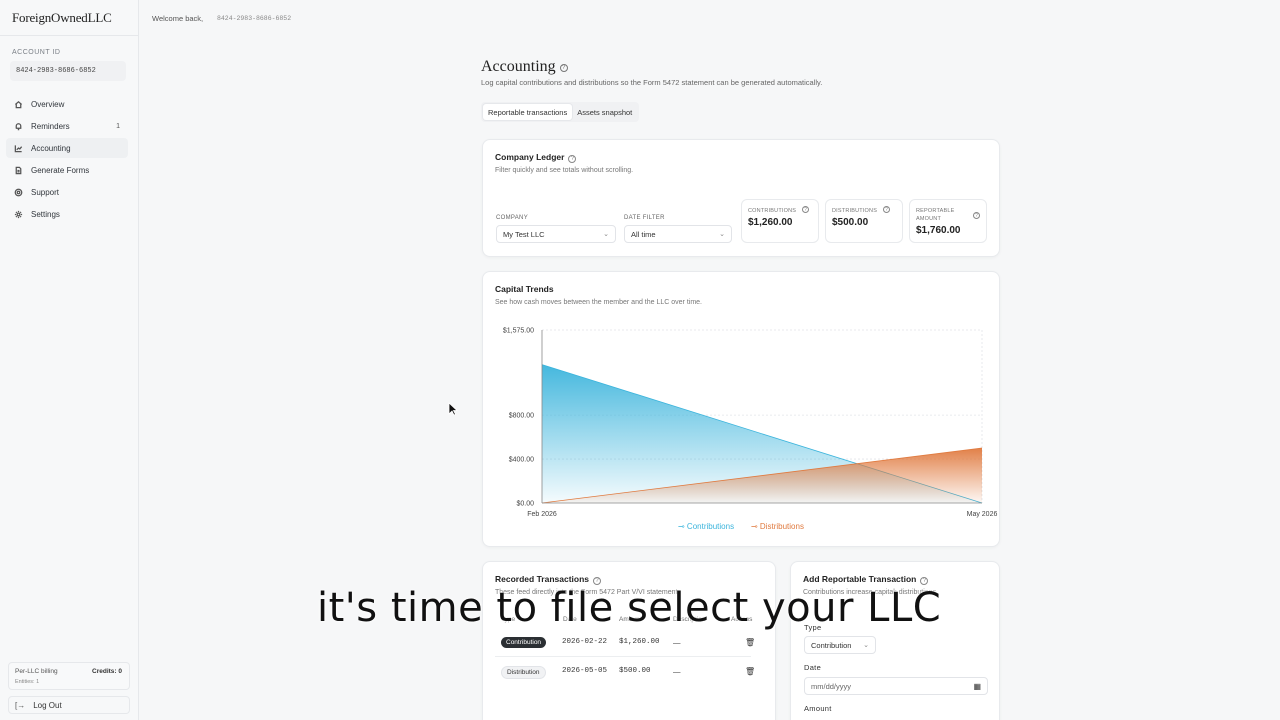 The height and width of the screenshot is (720, 1280). I want to click on calendar-icon: ▦, so click(977, 686).